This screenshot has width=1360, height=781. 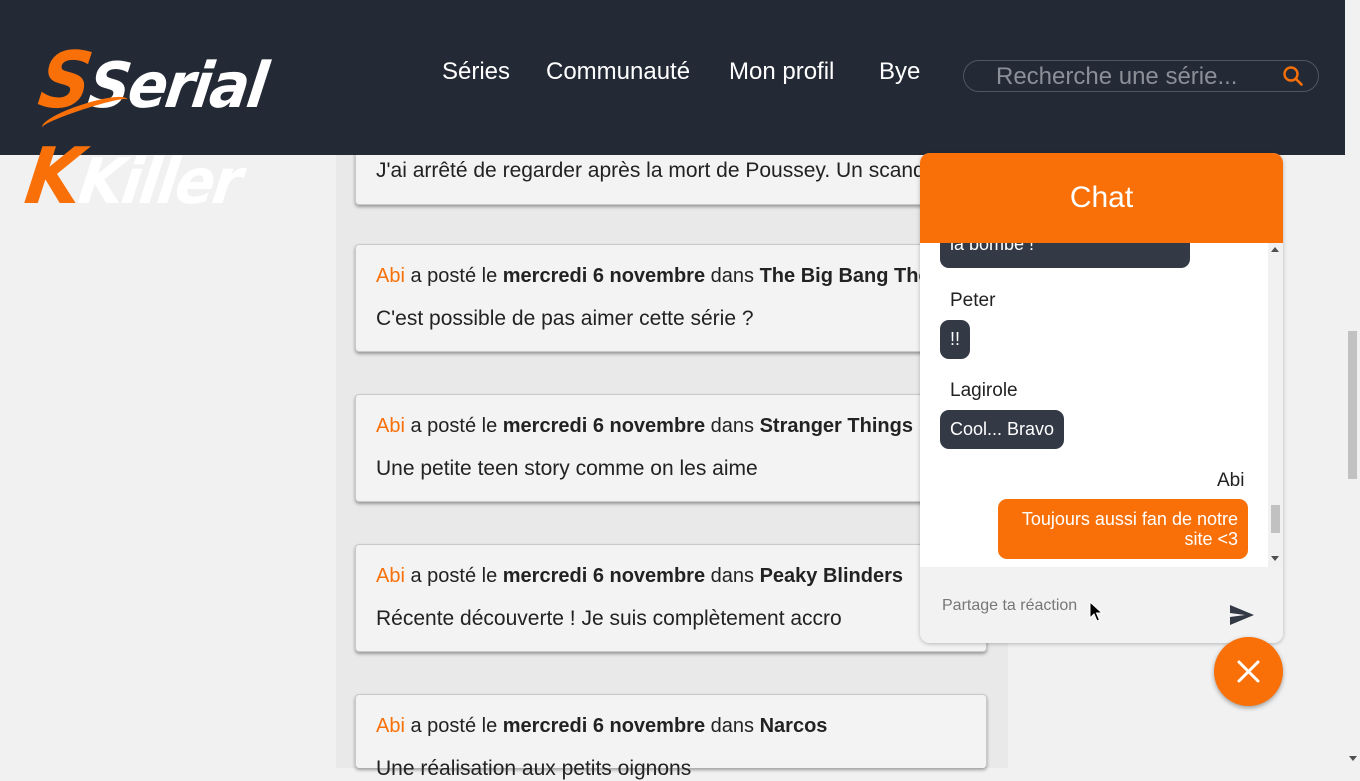 What do you see at coordinates (1275, 519) in the screenshot?
I see `scroll-thumb` at bounding box center [1275, 519].